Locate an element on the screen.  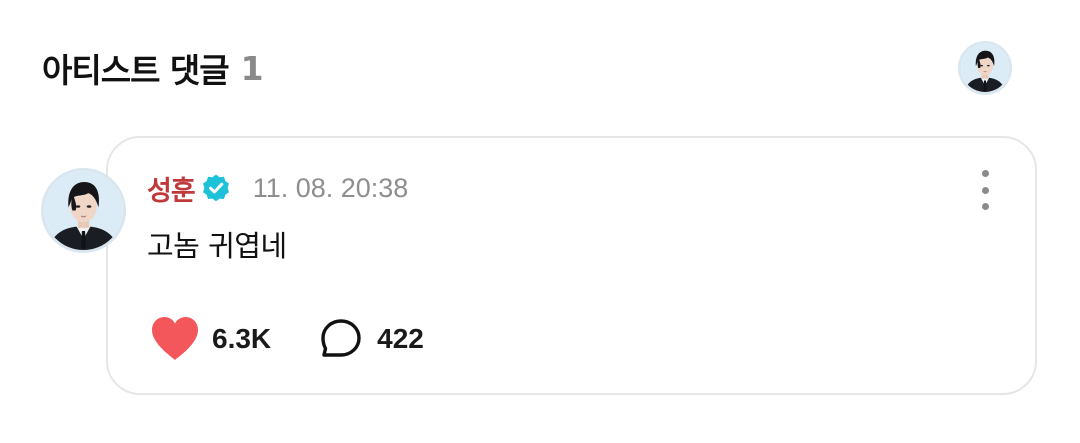
author-name: 성훈 is located at coordinates (171, 188).